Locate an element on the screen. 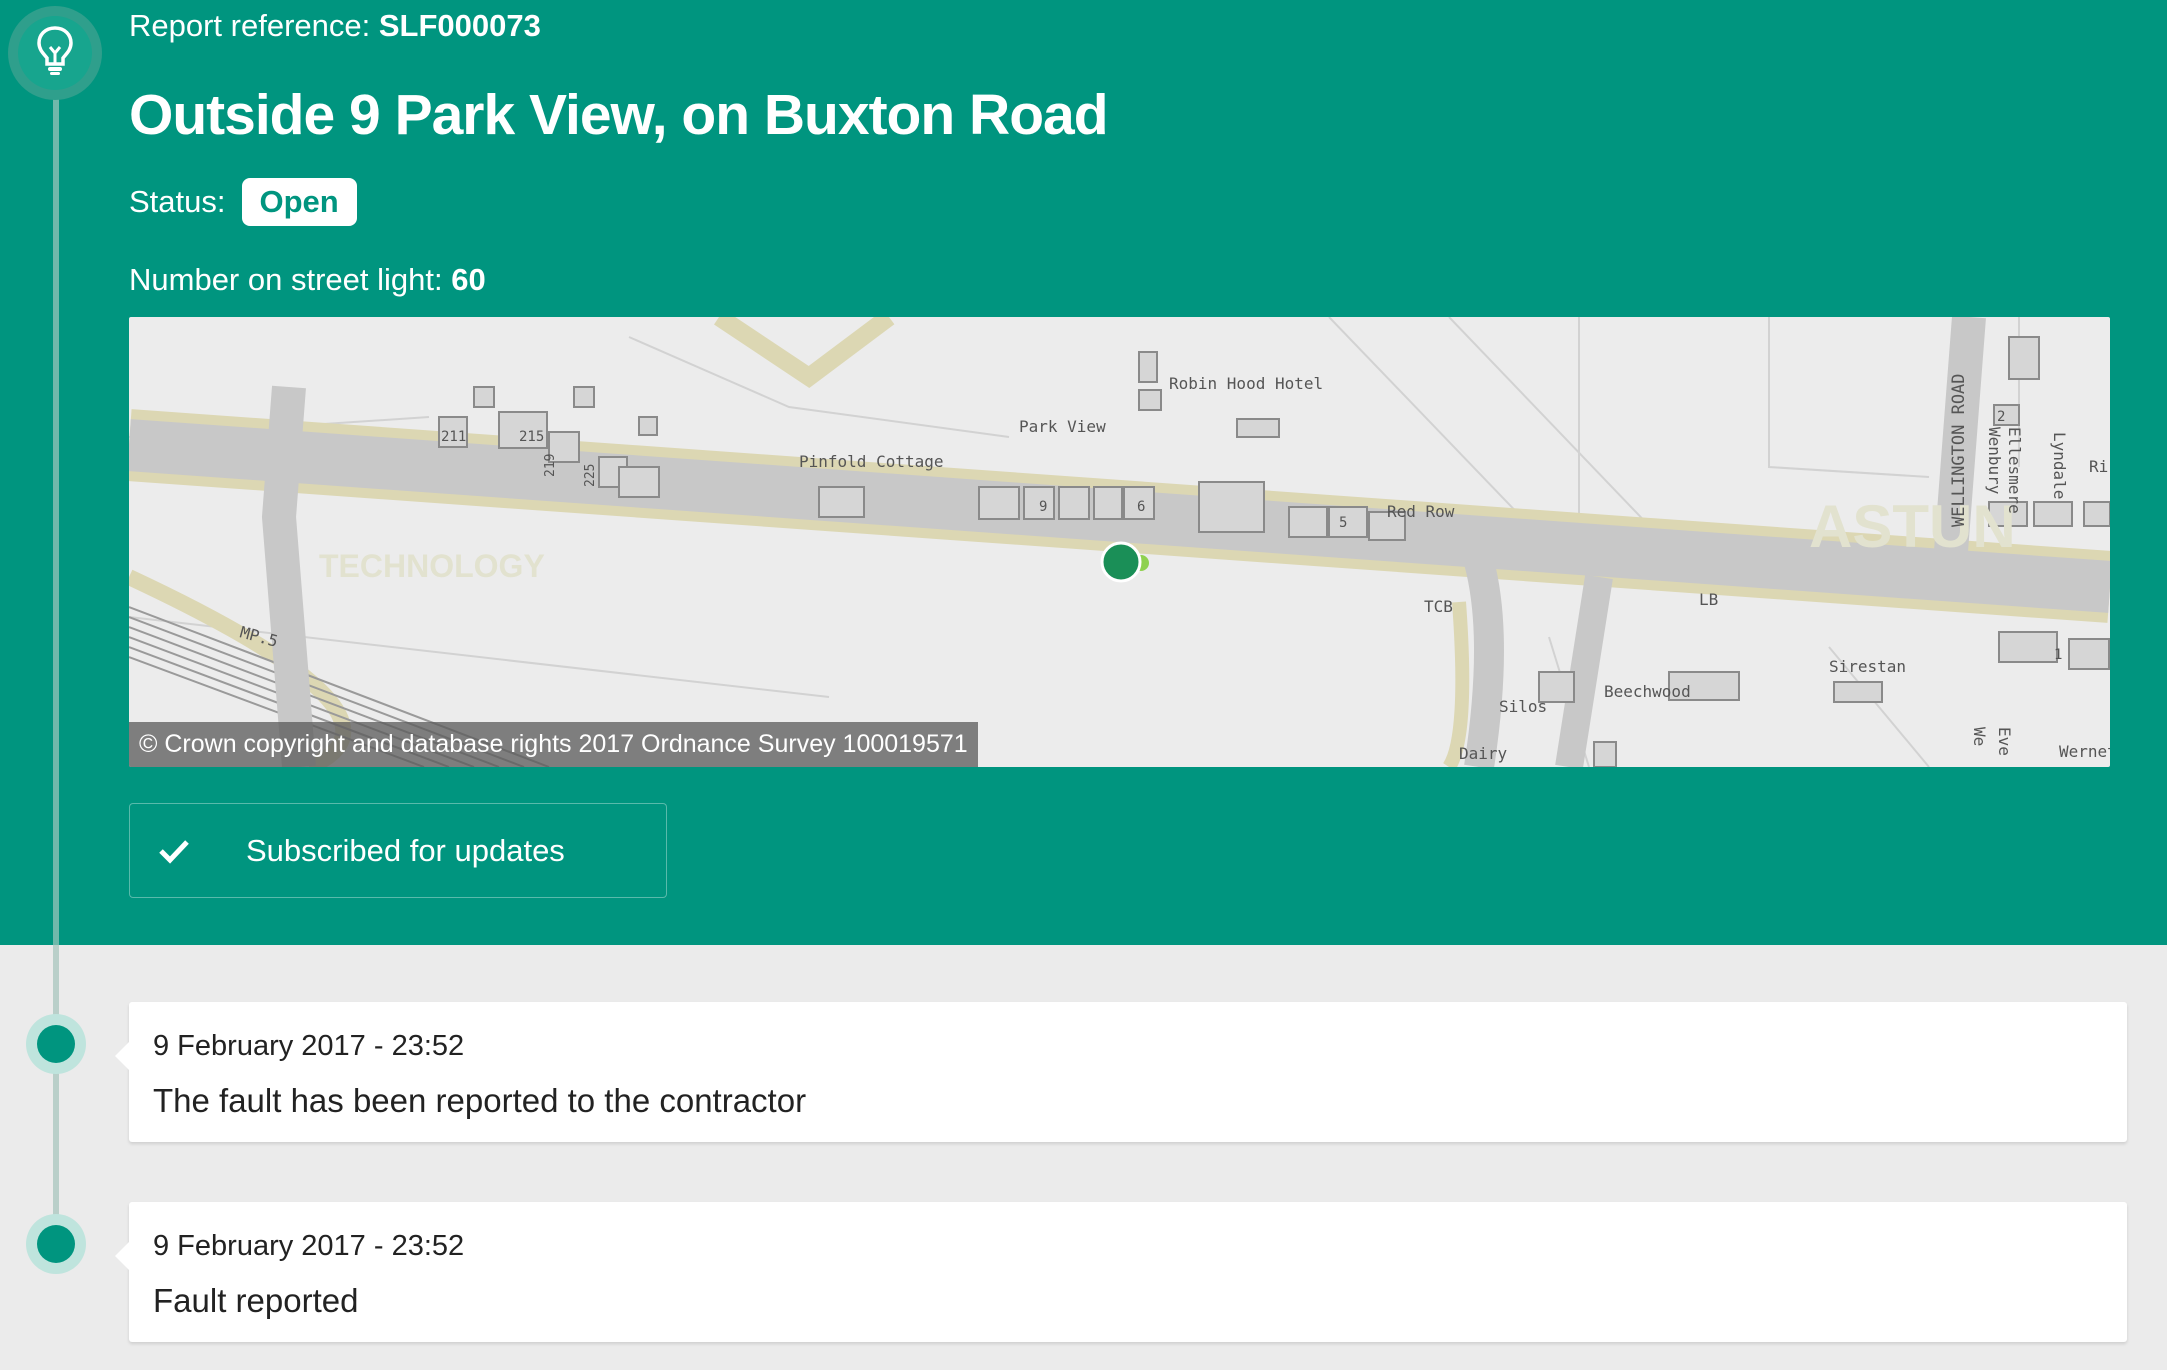 Image resolution: width=2167 pixels, height=1370 pixels. lightbulb-icon is located at coordinates (55, 53).